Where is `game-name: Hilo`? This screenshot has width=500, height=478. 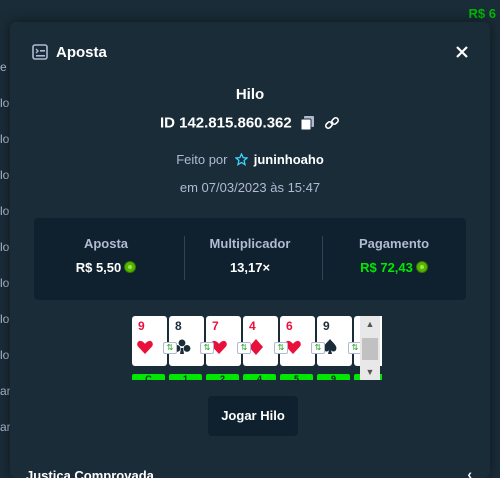 game-name: Hilo is located at coordinates (250, 94).